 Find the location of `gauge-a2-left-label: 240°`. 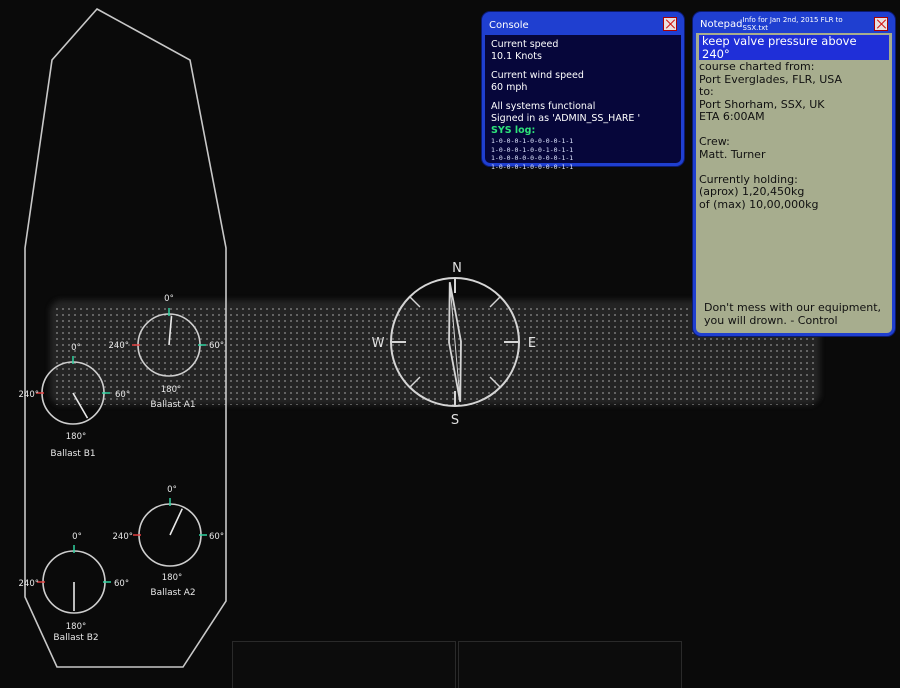

gauge-a2-left-label: 240° is located at coordinates (123, 537).